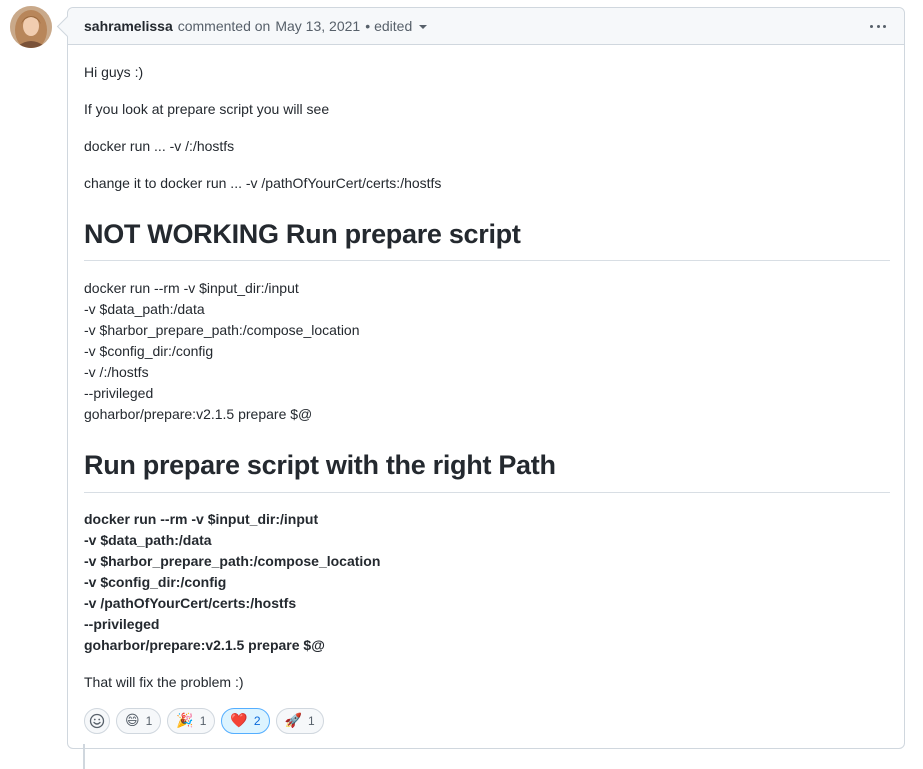 The height and width of the screenshot is (769, 923). Describe the element at coordinates (159, 146) in the screenshot. I see `paragraph: docker run ... -v /:/hostfs` at that location.